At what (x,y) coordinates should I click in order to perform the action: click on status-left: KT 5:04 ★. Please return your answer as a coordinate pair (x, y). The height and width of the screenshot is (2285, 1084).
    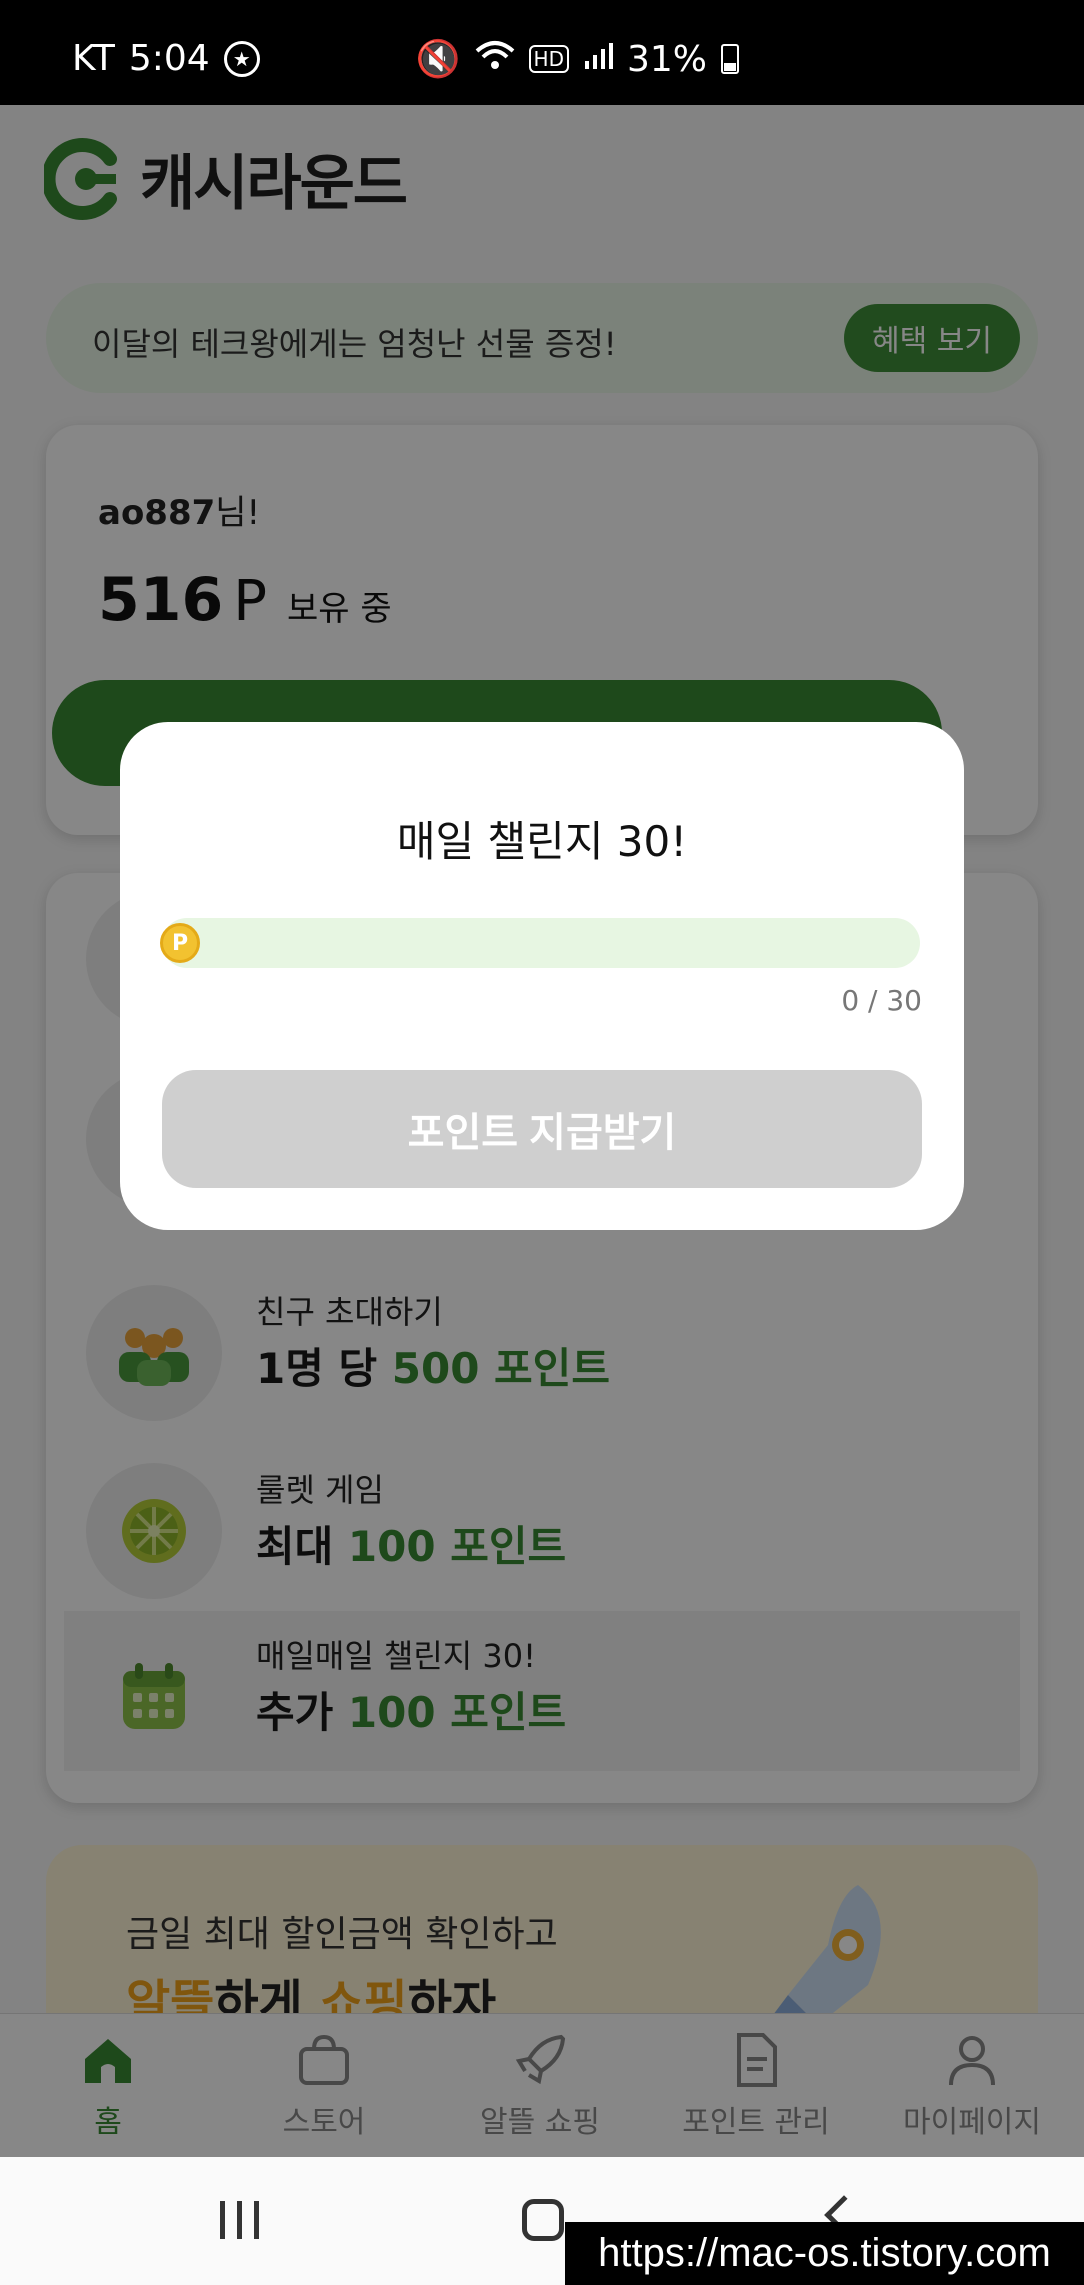
    Looking at the image, I should click on (166, 58).